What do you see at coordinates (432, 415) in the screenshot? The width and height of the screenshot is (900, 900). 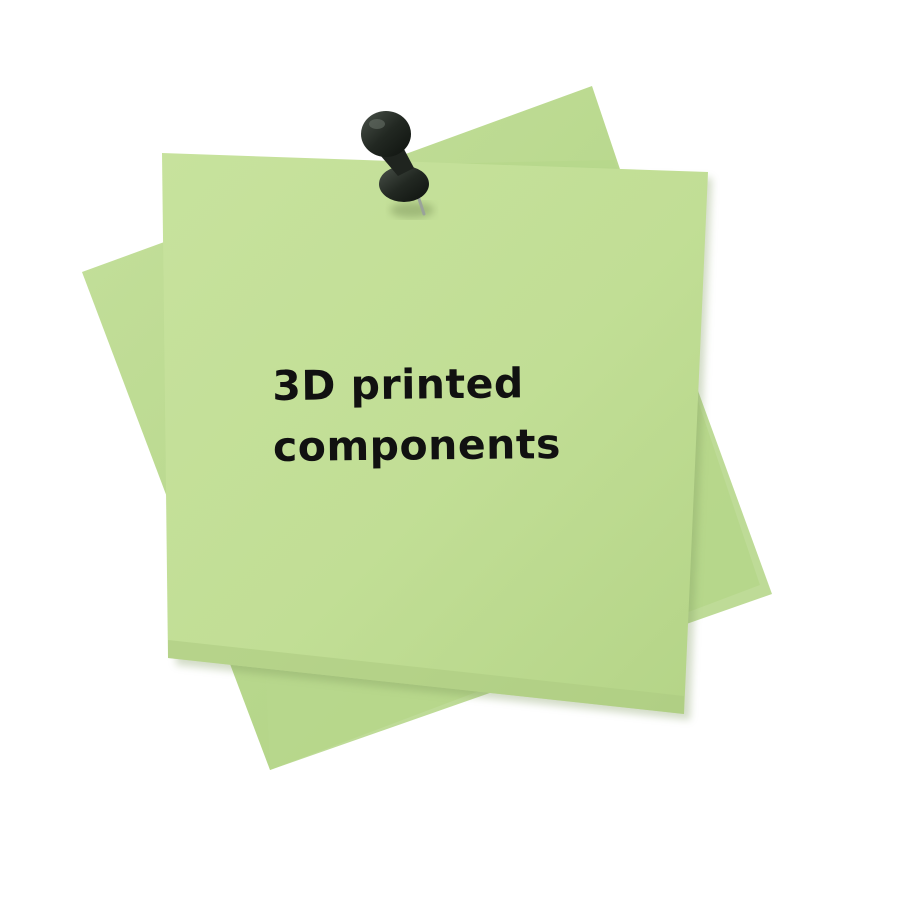 I see `note-text: 3D printed components` at bounding box center [432, 415].